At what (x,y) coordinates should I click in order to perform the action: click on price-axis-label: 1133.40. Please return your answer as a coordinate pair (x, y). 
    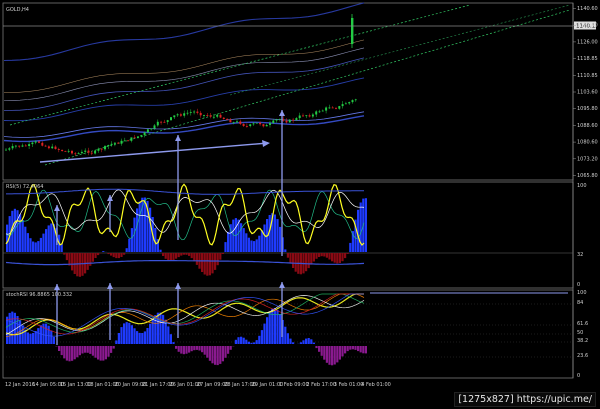
    Looking at the image, I should click on (587, 26).